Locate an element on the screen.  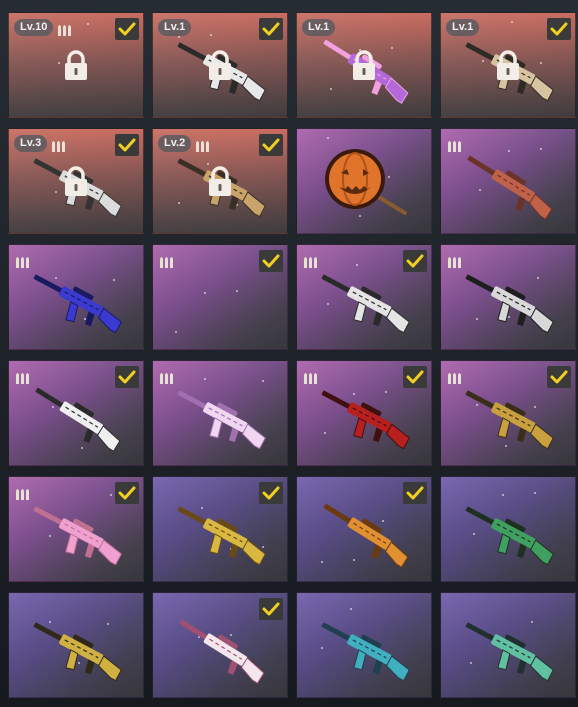
ak-leopard-icon is located at coordinates (77, 652).